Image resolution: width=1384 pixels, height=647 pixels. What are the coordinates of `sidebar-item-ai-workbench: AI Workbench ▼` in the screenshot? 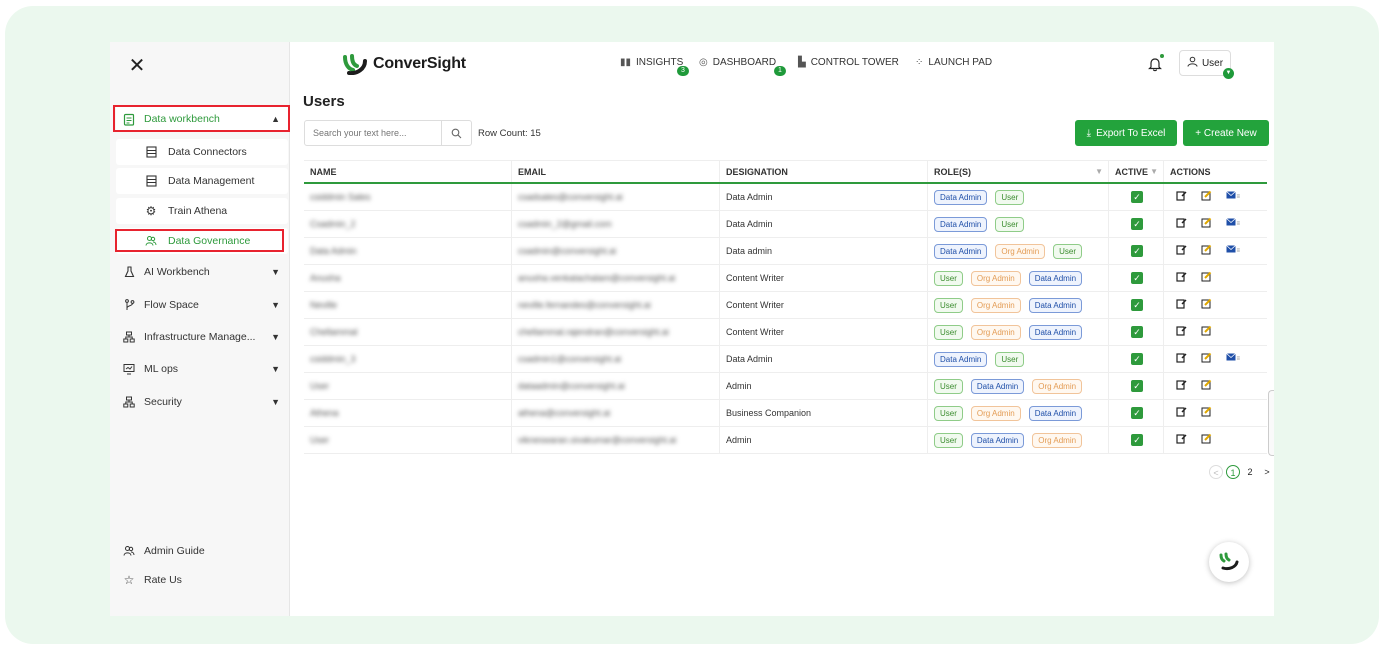 It's located at (202, 272).